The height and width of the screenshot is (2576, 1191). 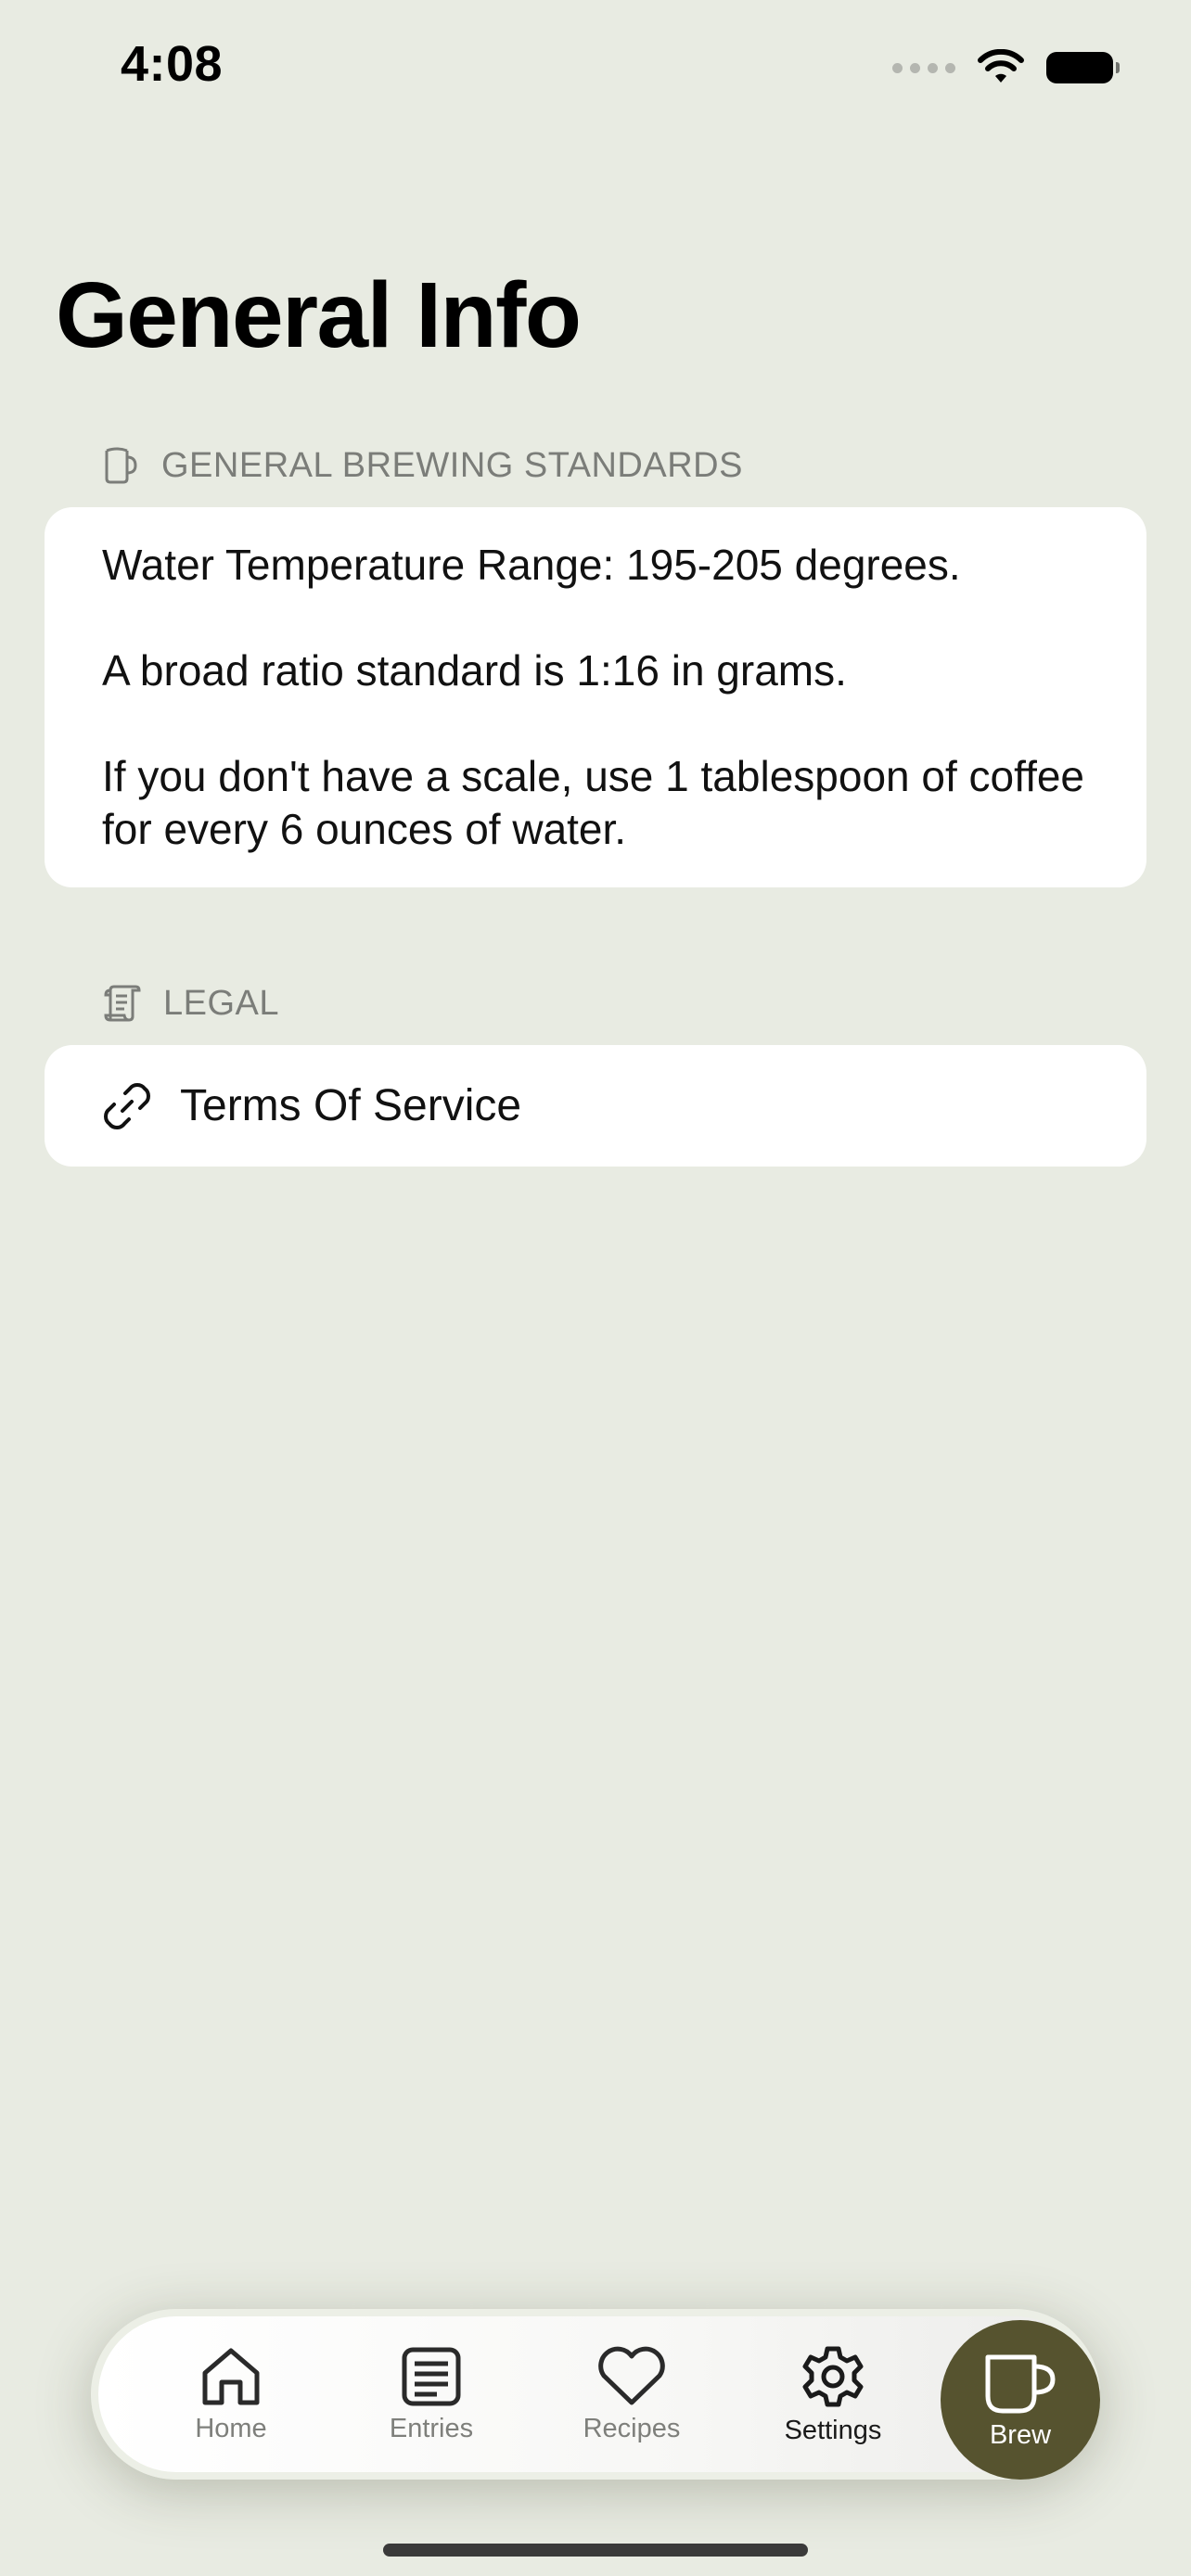 What do you see at coordinates (1083, 67) in the screenshot?
I see `battery-icon` at bounding box center [1083, 67].